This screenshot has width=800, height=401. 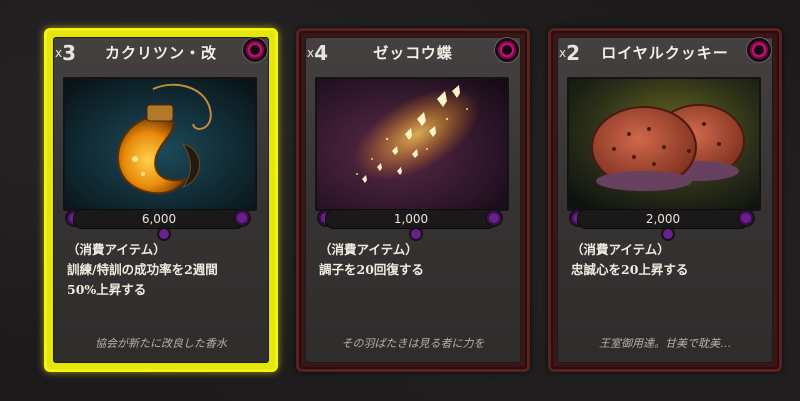 What do you see at coordinates (664, 144) in the screenshot?
I see `item-art-cookies-icon` at bounding box center [664, 144].